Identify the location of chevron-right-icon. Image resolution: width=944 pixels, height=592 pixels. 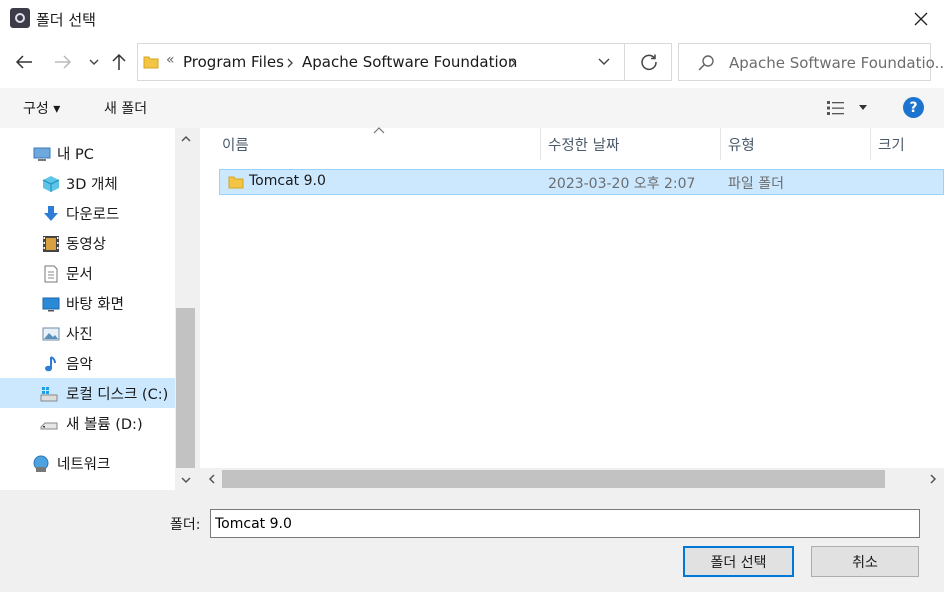
(932, 479).